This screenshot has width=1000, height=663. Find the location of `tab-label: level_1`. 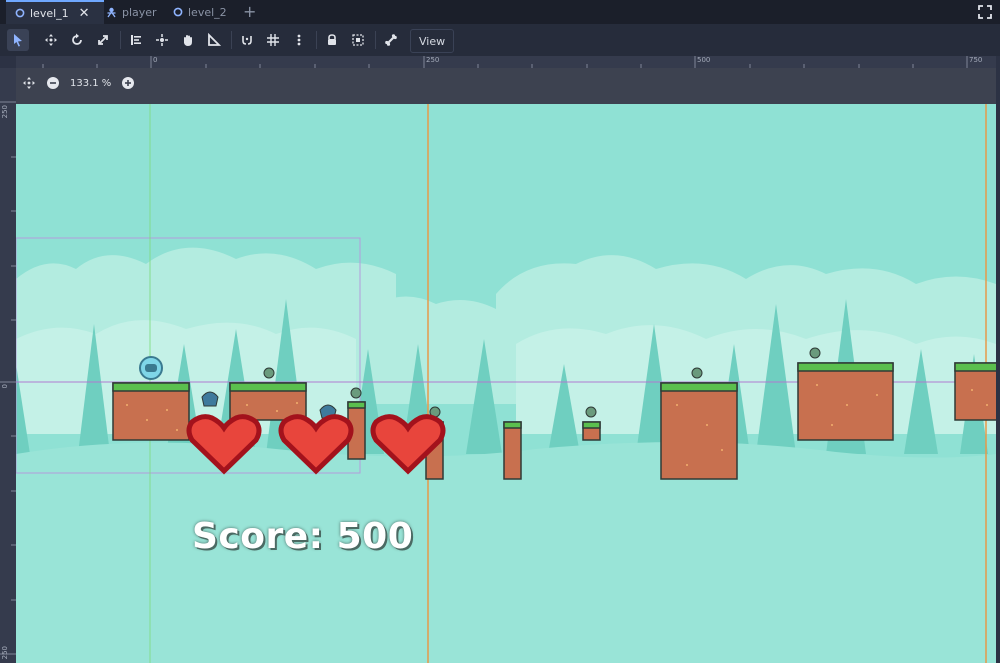

tab-label: level_1 is located at coordinates (49, 13).